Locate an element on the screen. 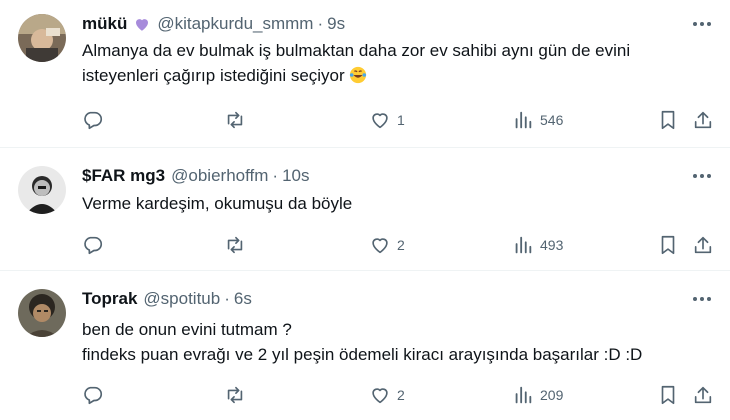 The image size is (730, 420). display-name: mükü is located at coordinates (104, 24).